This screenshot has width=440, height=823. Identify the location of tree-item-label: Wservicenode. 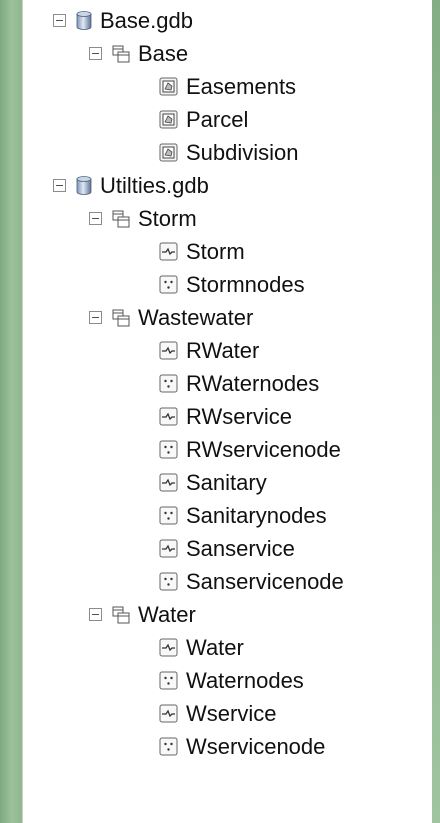
(256, 746).